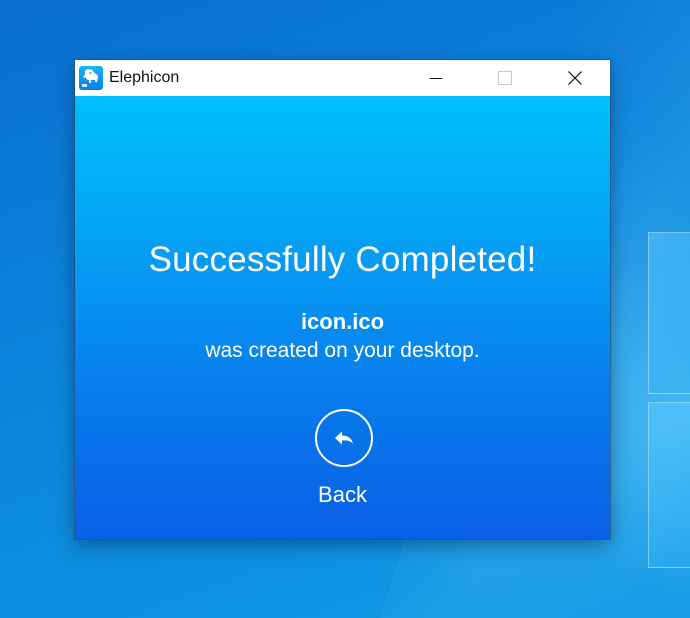 The height and width of the screenshot is (618, 690). What do you see at coordinates (342, 321) in the screenshot?
I see `created-filename: icon.ico` at bounding box center [342, 321].